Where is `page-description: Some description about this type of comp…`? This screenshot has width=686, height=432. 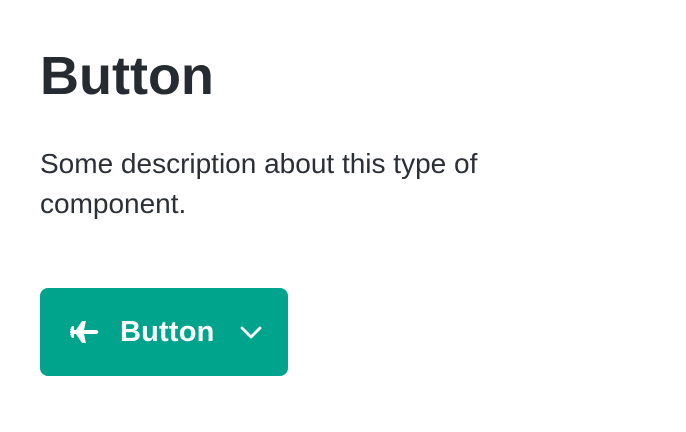 page-description: Some description about this type of comp… is located at coordinates (259, 183).